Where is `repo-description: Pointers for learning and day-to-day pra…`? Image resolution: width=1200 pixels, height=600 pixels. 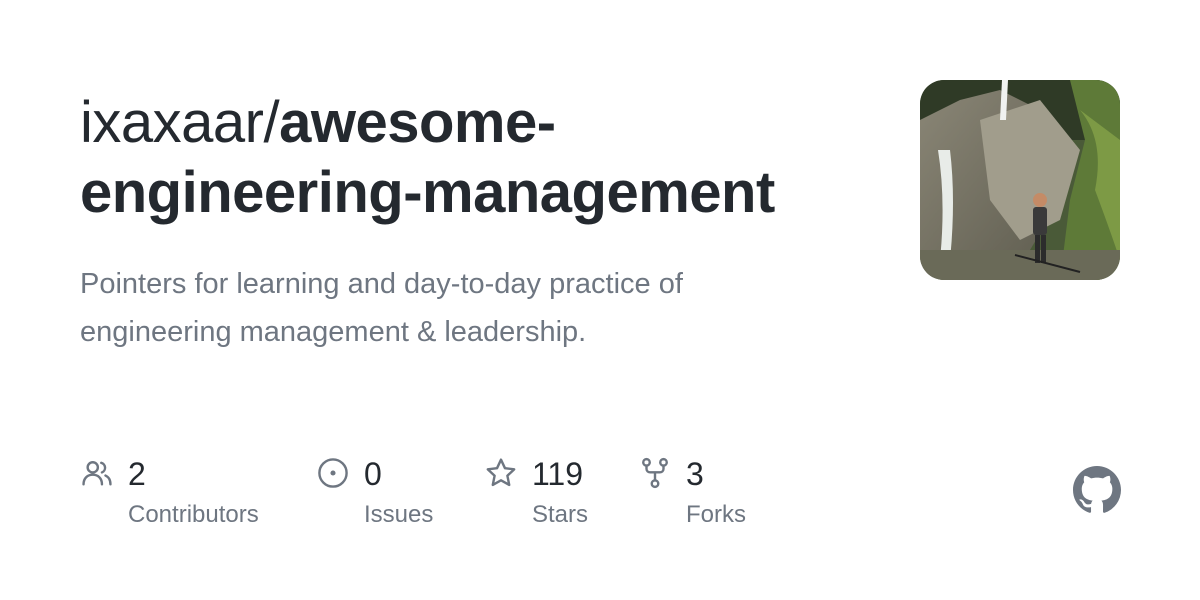
repo-description: Pointers for learning and day-to-day pra… is located at coordinates (381, 308).